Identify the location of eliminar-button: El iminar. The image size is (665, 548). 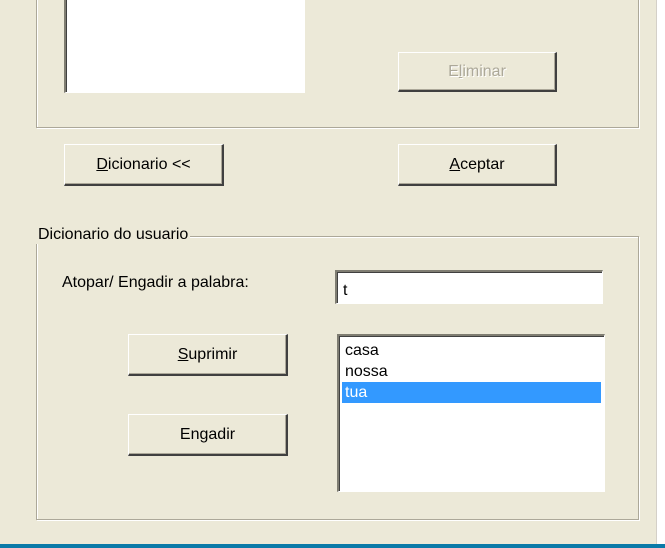
(477, 72).